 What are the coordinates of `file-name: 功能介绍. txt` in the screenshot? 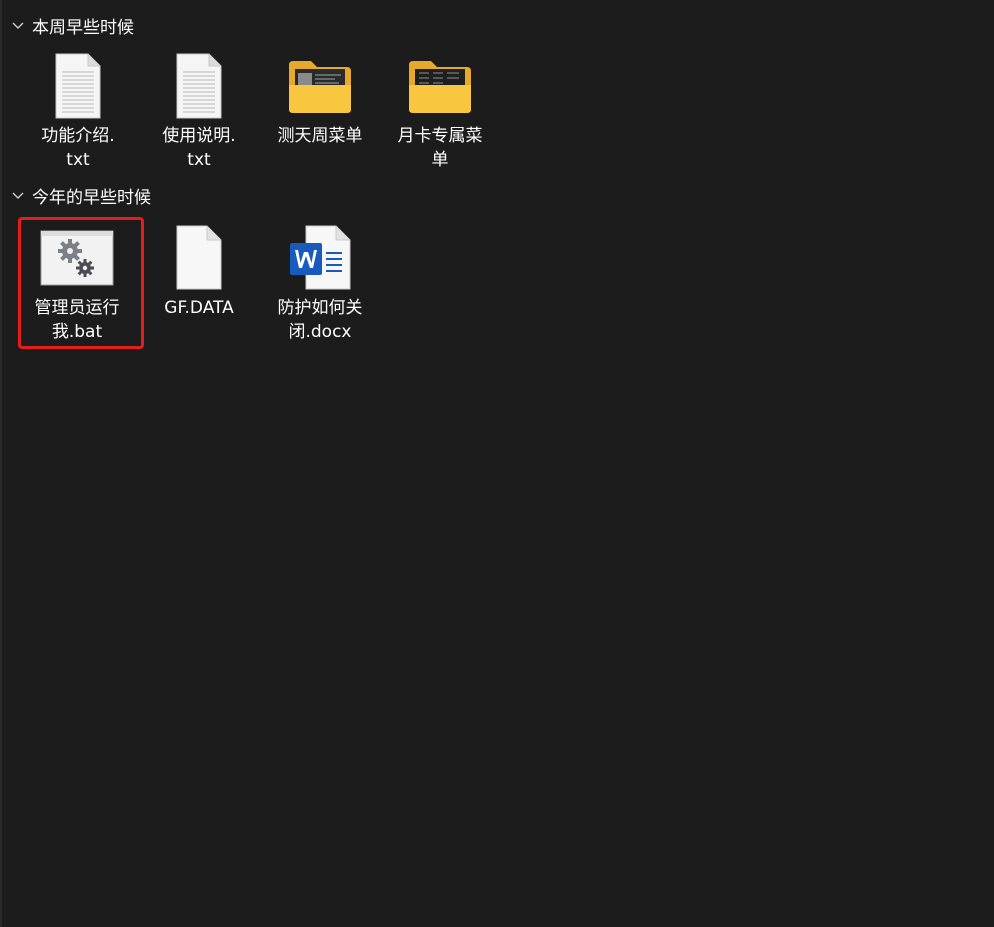 It's located at (78, 148).